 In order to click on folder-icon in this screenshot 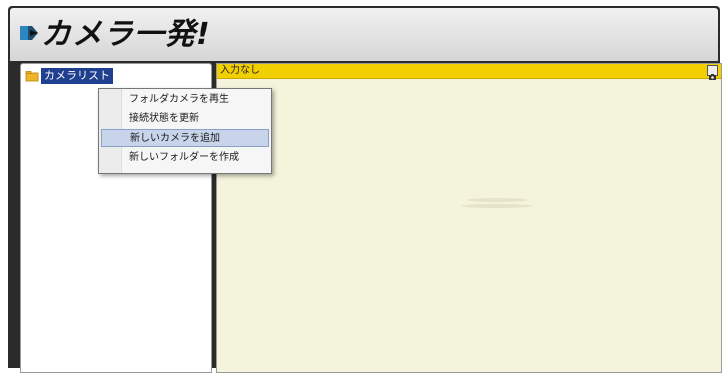, I will do `click(32, 76)`.